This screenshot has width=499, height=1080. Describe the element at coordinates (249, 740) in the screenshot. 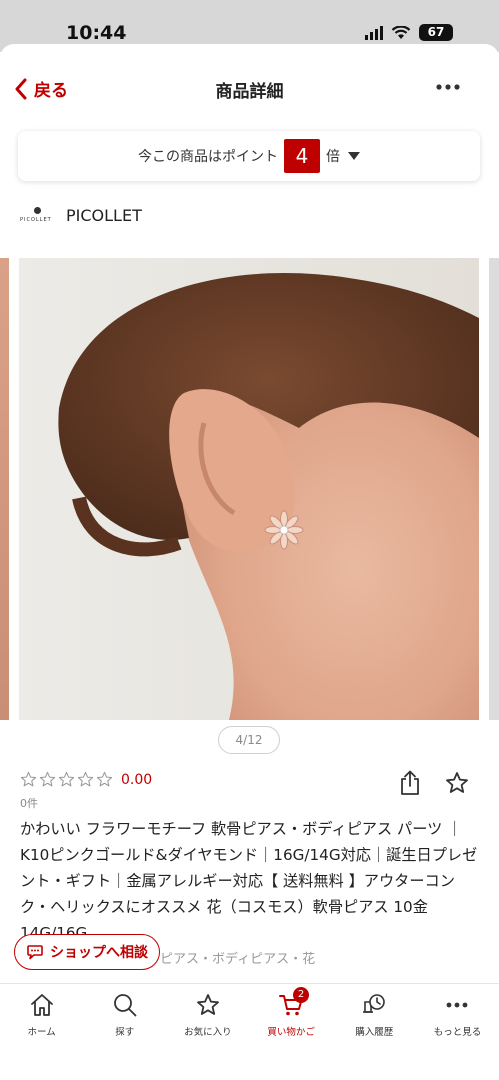

I see `image-pager: 4/12` at that location.